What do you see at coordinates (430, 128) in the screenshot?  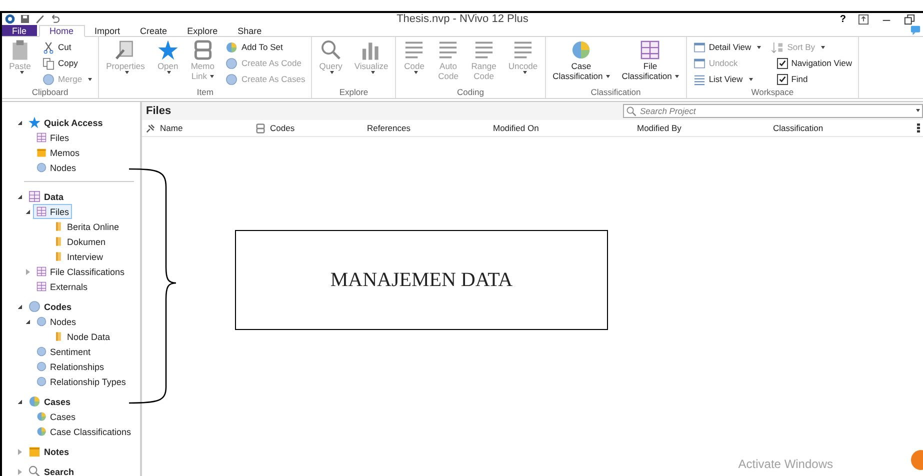 I see `column-header: References` at bounding box center [430, 128].